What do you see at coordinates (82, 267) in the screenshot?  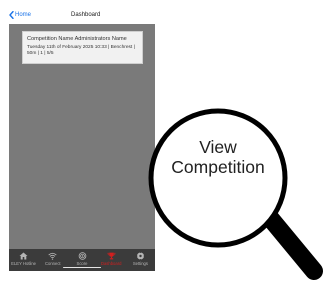 I see `home-indicator` at bounding box center [82, 267].